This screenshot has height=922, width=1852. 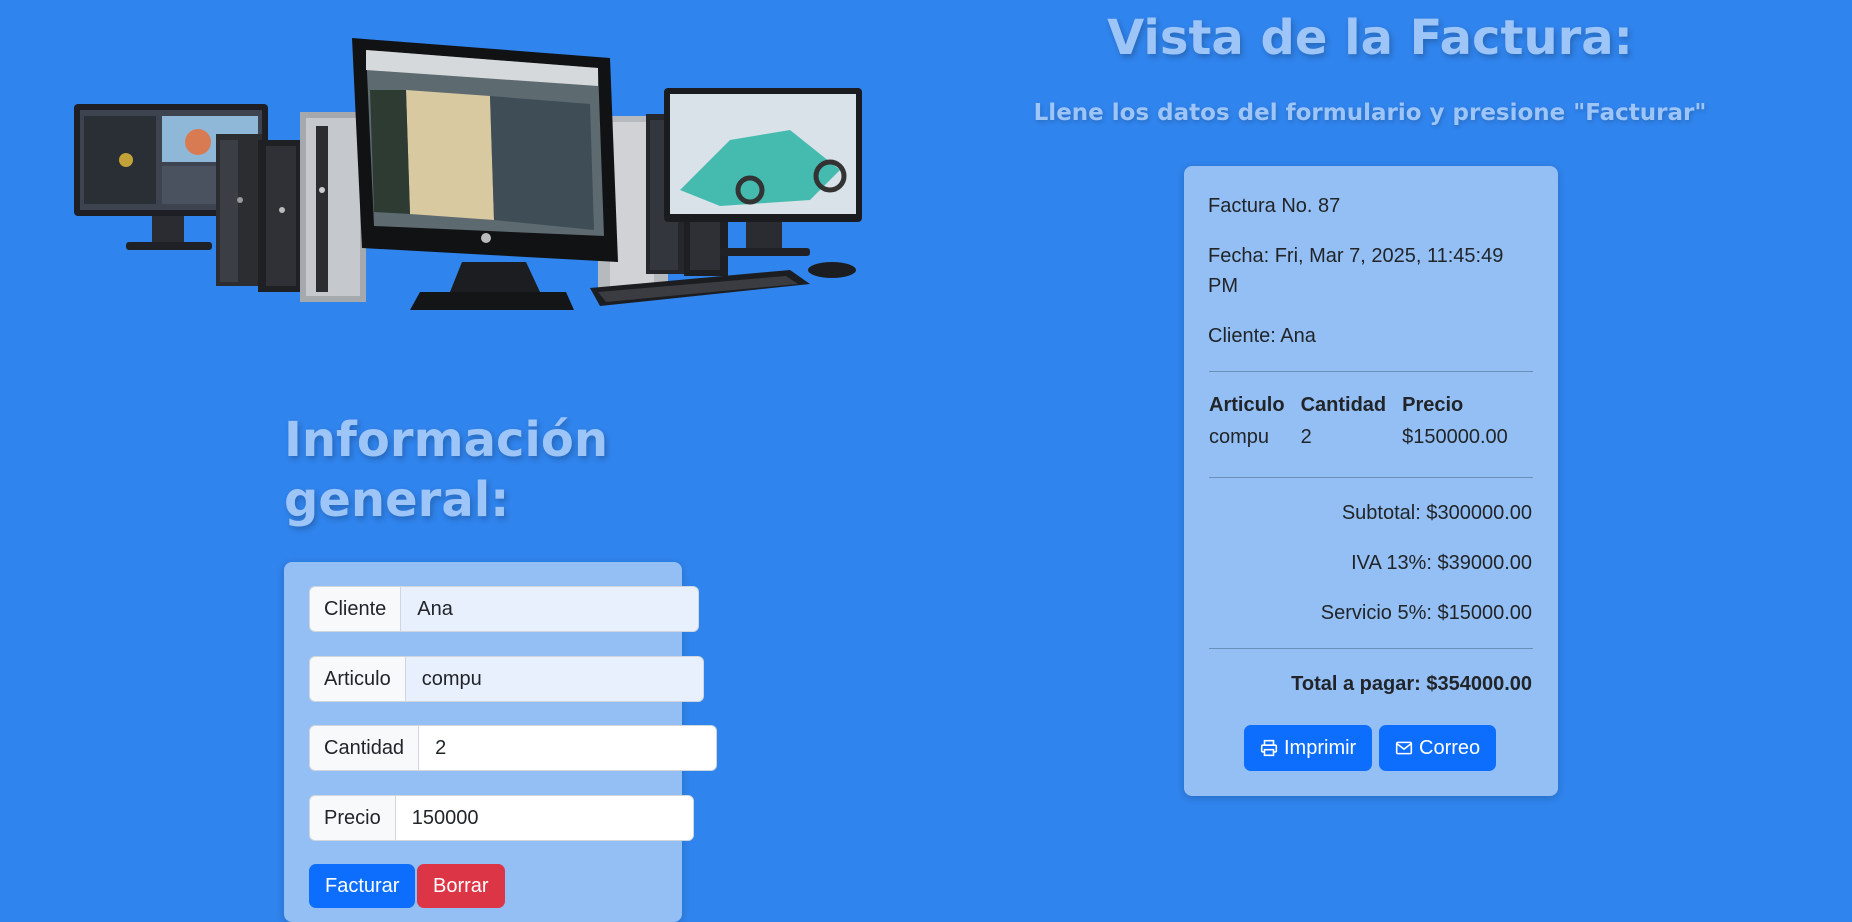 I want to click on mouse, so click(x=832, y=270).